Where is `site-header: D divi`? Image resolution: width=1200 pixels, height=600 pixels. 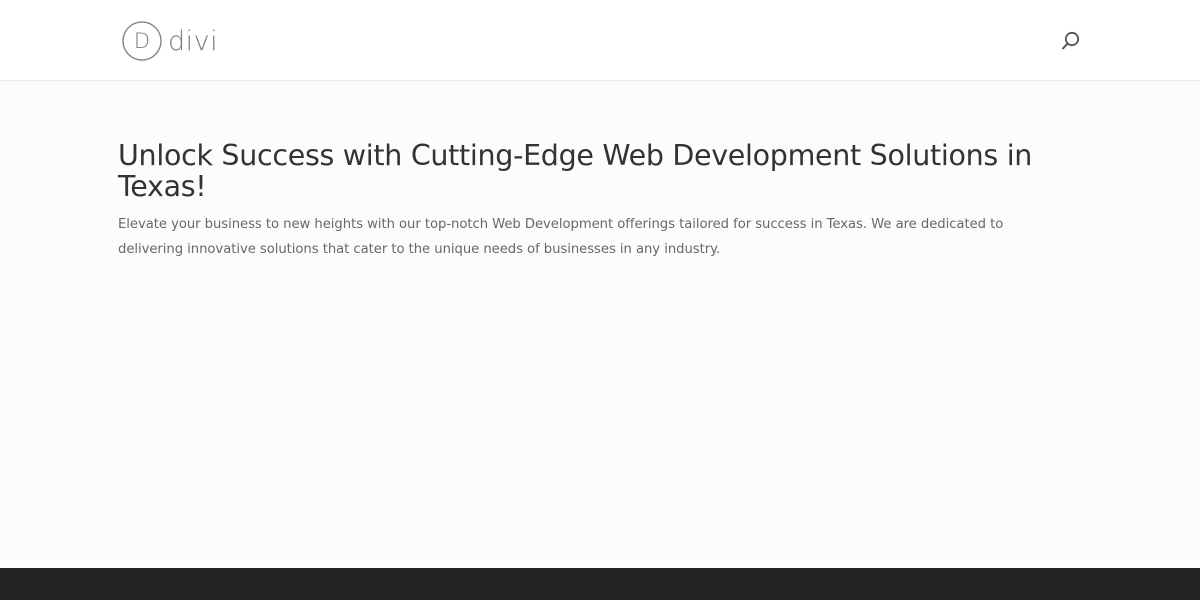 site-header: D divi is located at coordinates (600, 40).